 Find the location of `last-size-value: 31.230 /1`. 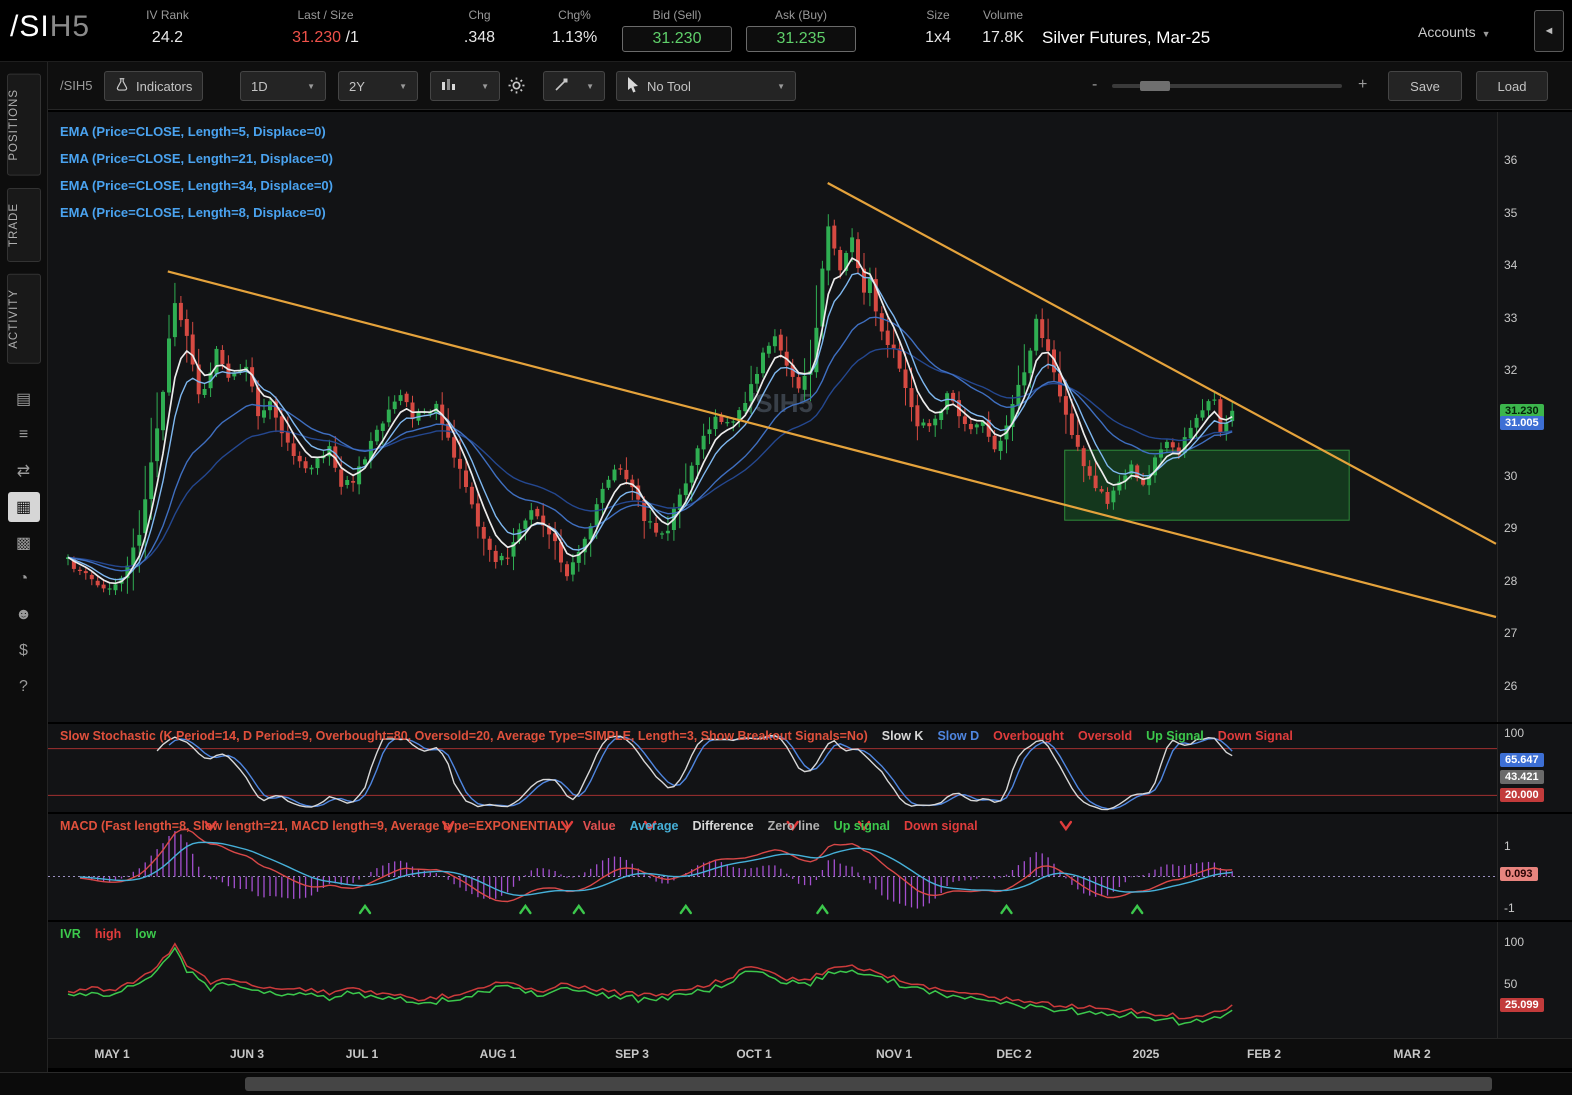

last-size-value: 31.230 /1 is located at coordinates (325, 37).